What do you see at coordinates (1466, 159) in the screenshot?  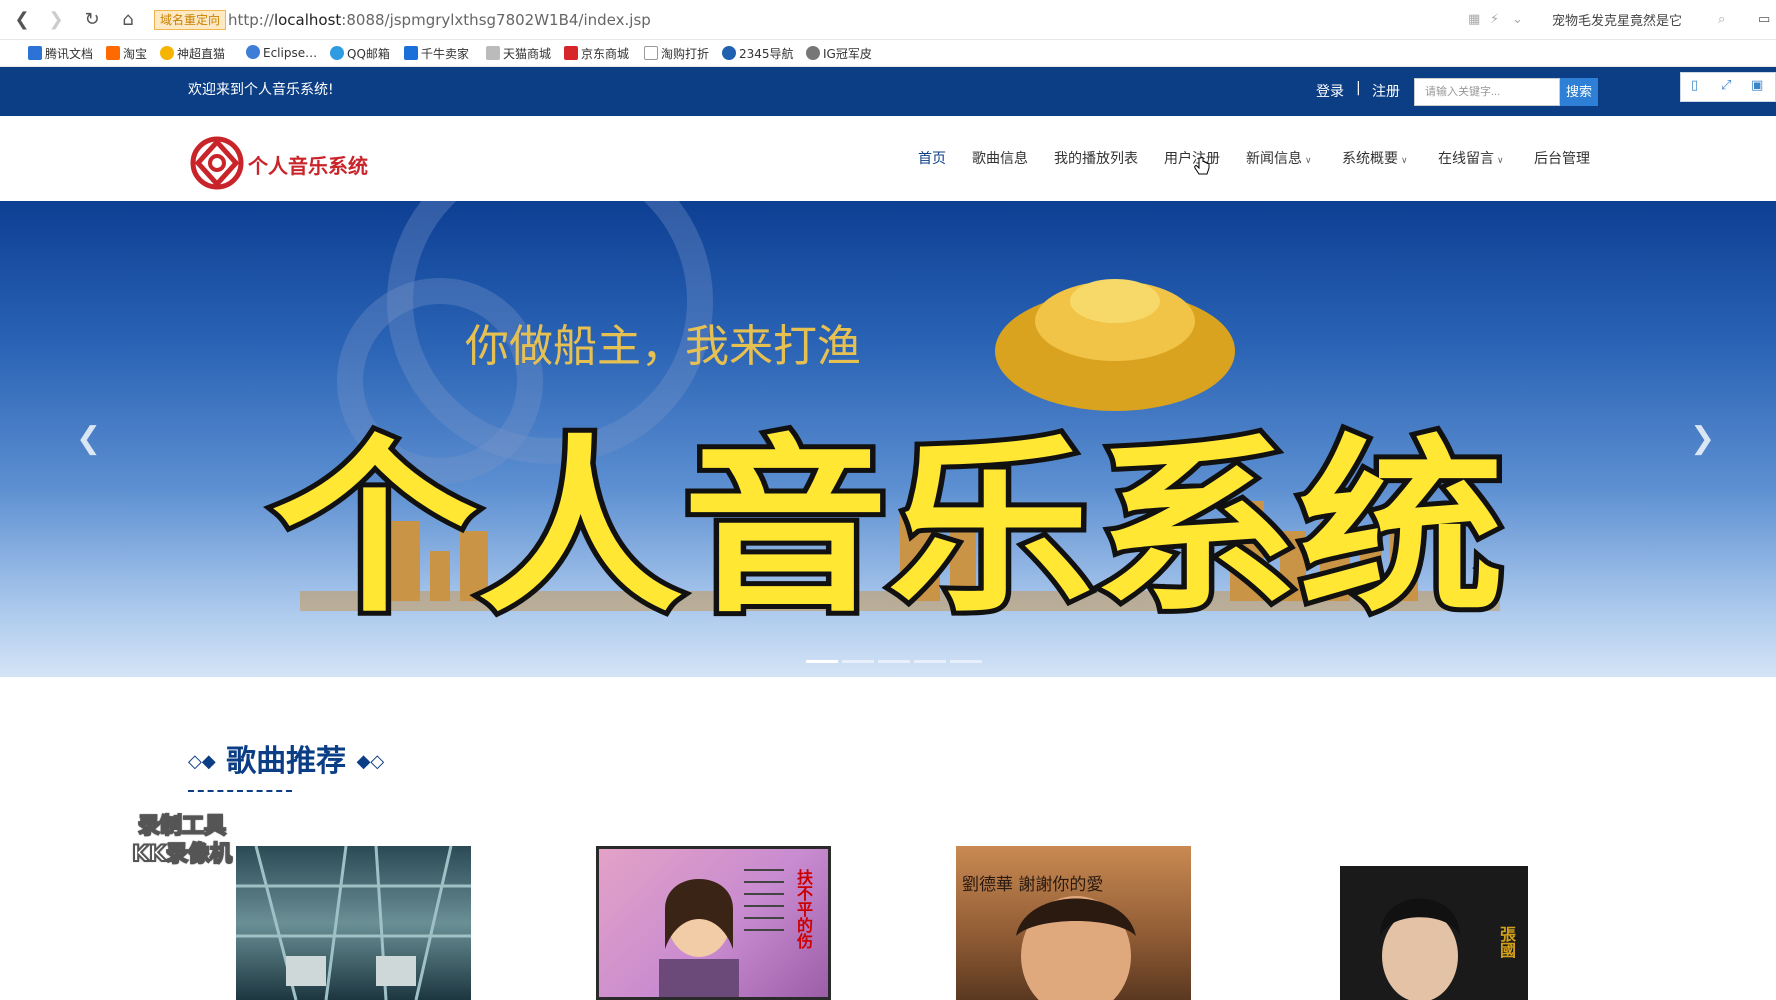 I see `nav-messages-label: 在线留言` at bounding box center [1466, 159].